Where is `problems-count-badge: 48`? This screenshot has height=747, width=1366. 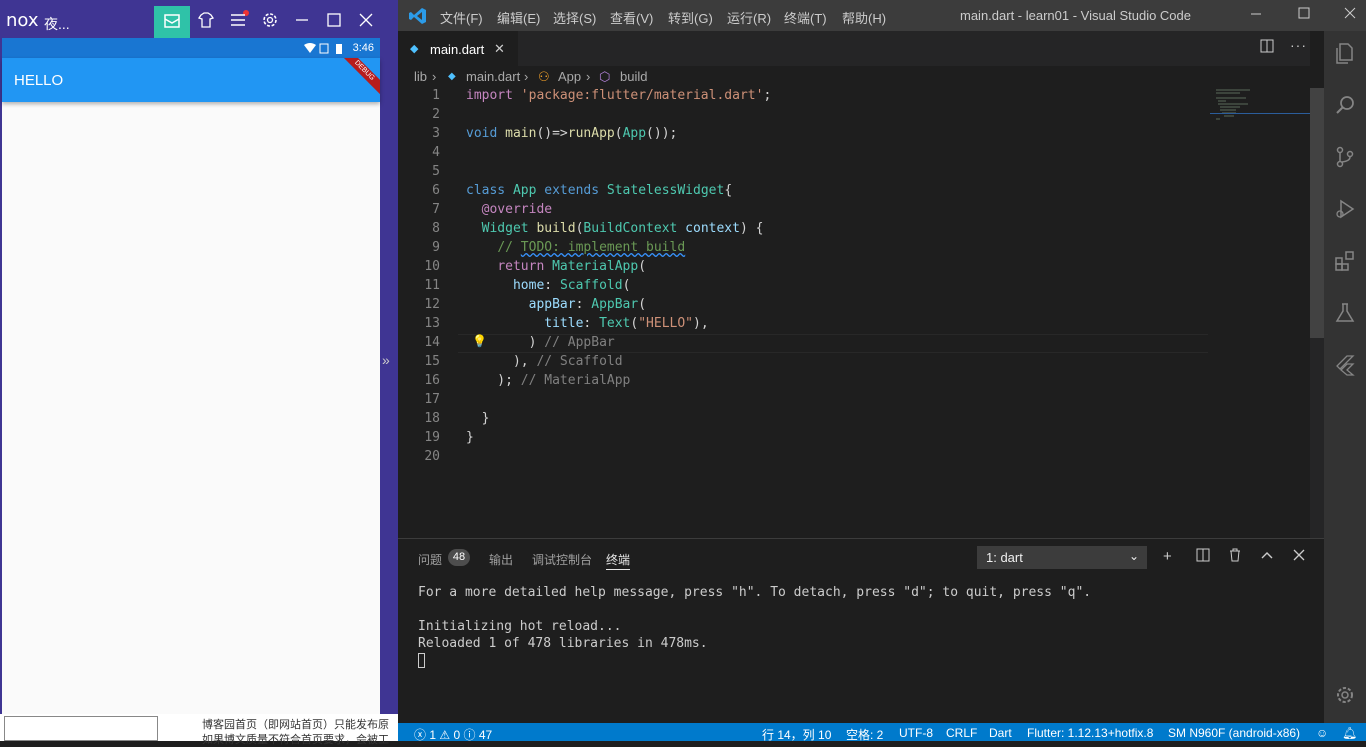
problems-count-badge: 48 is located at coordinates (459, 557).